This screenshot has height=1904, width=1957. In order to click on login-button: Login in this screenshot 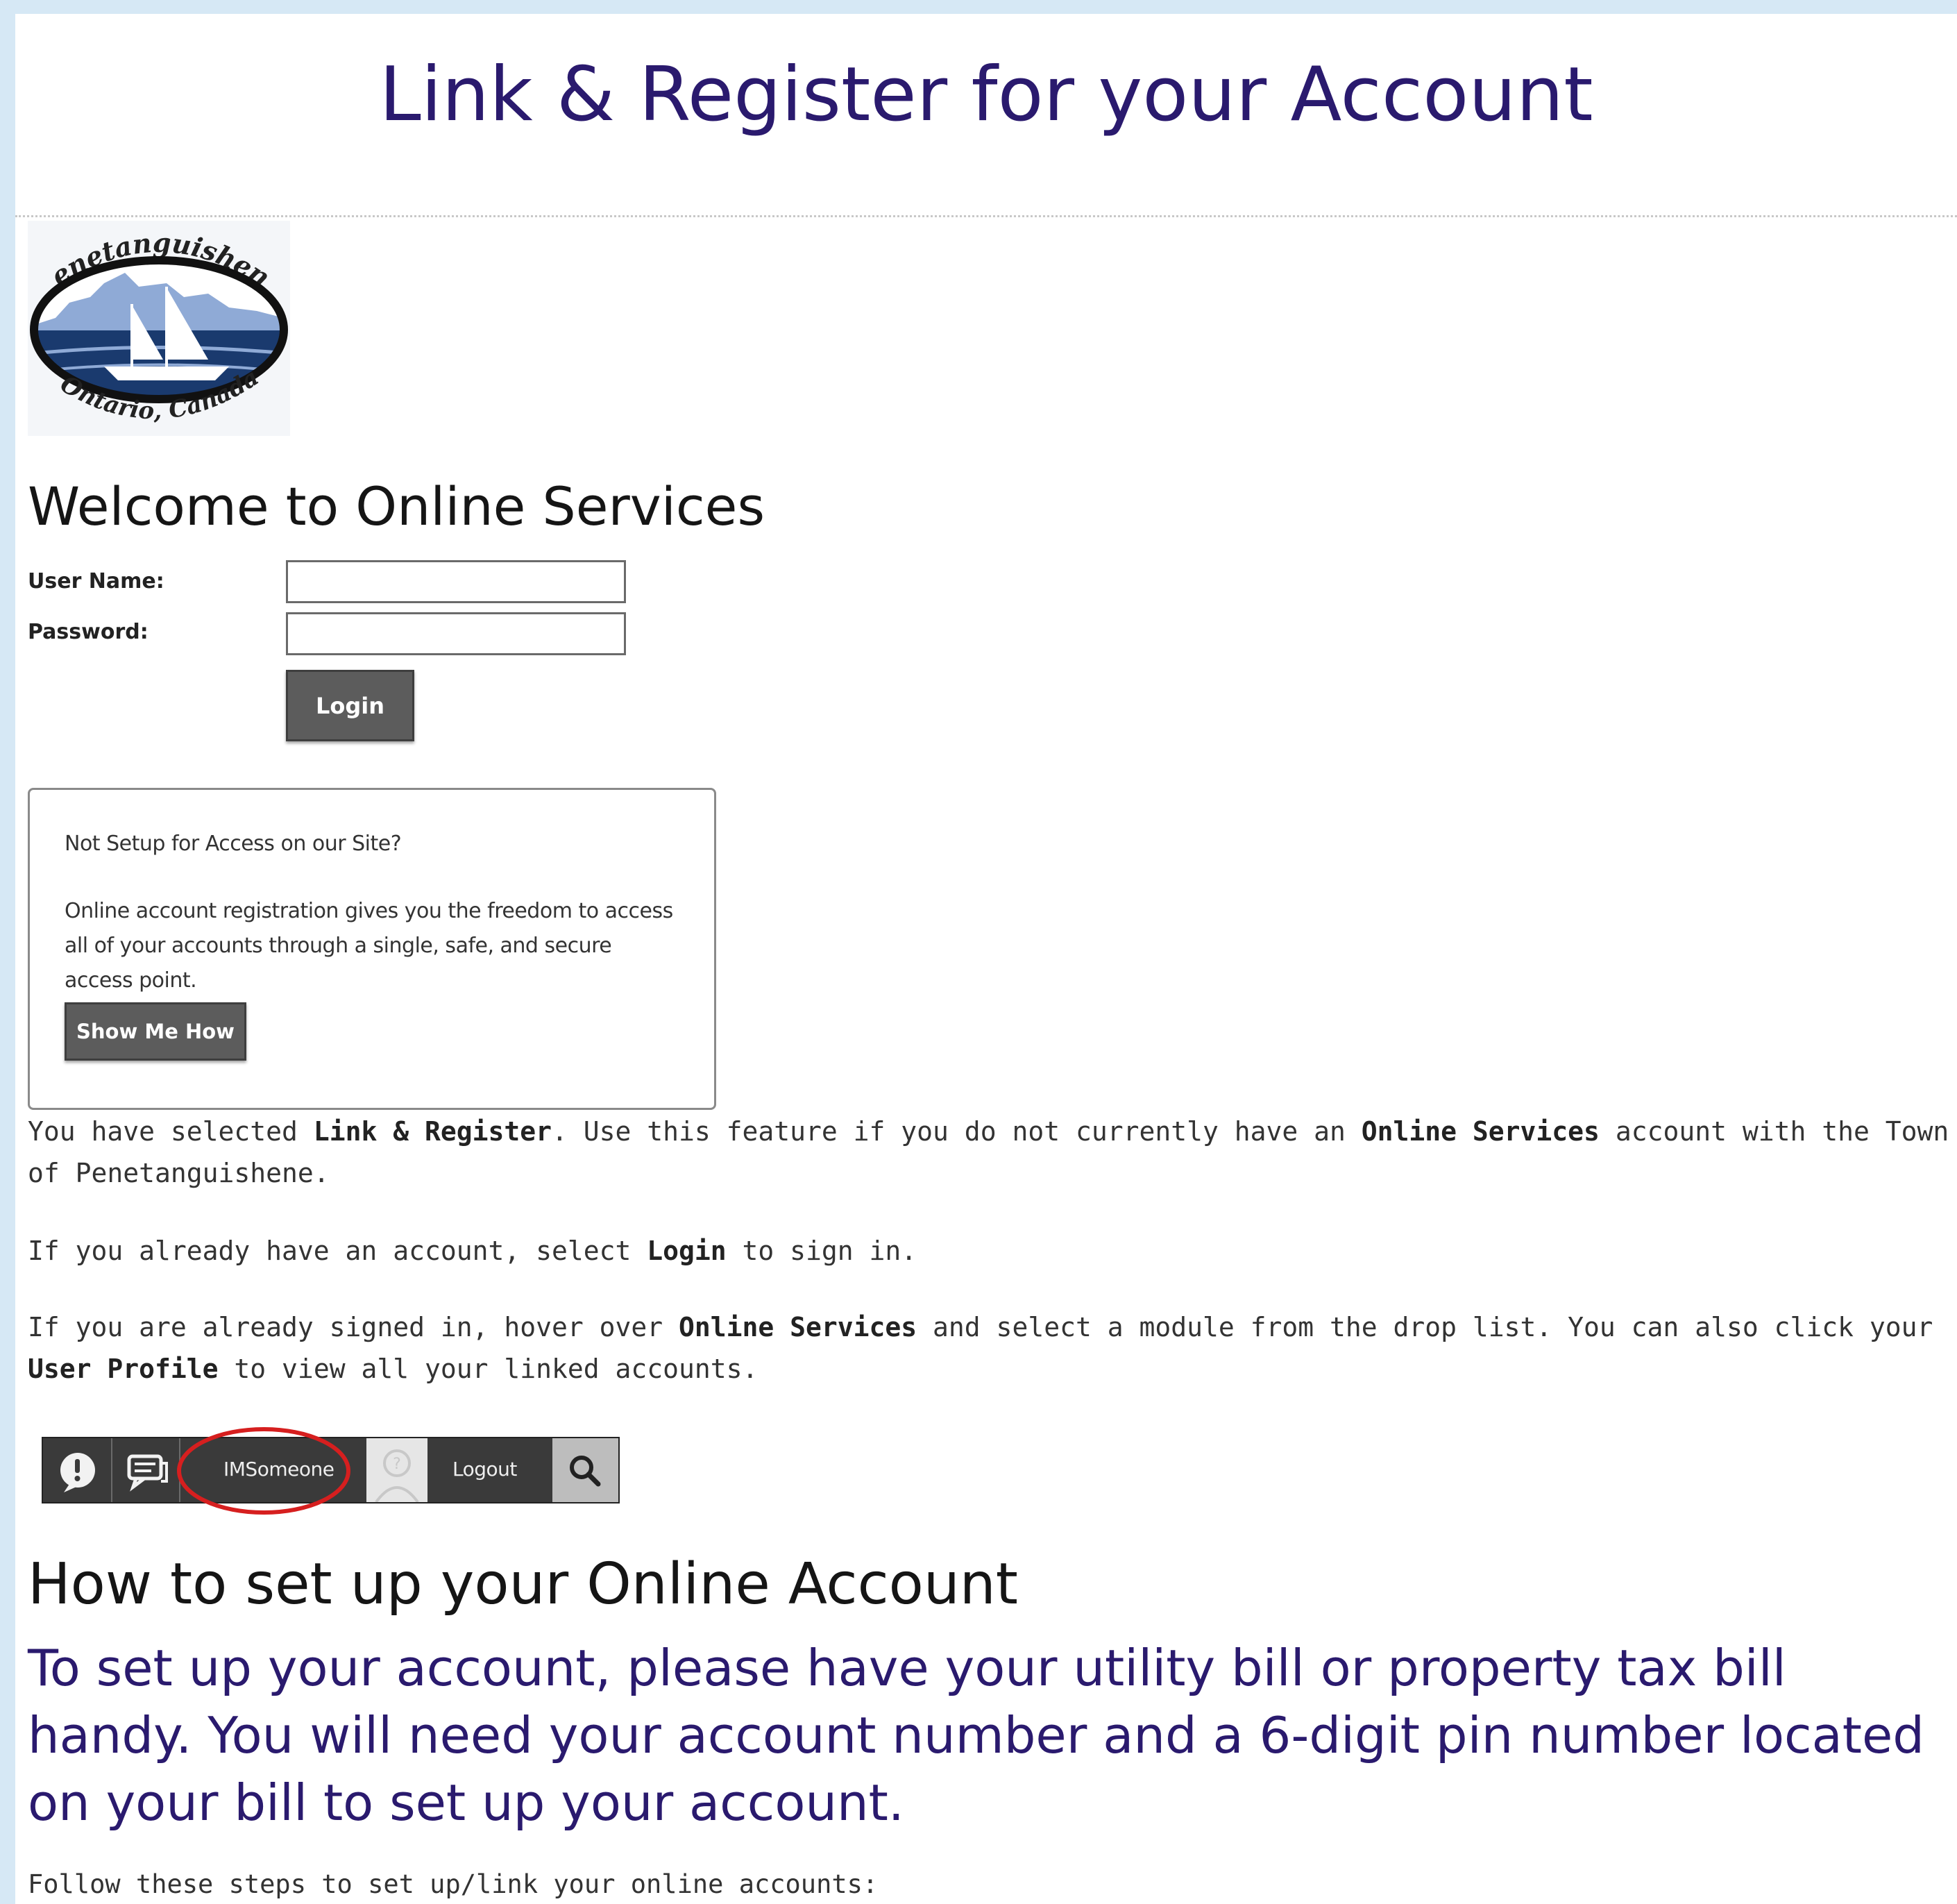, I will do `click(350, 706)`.